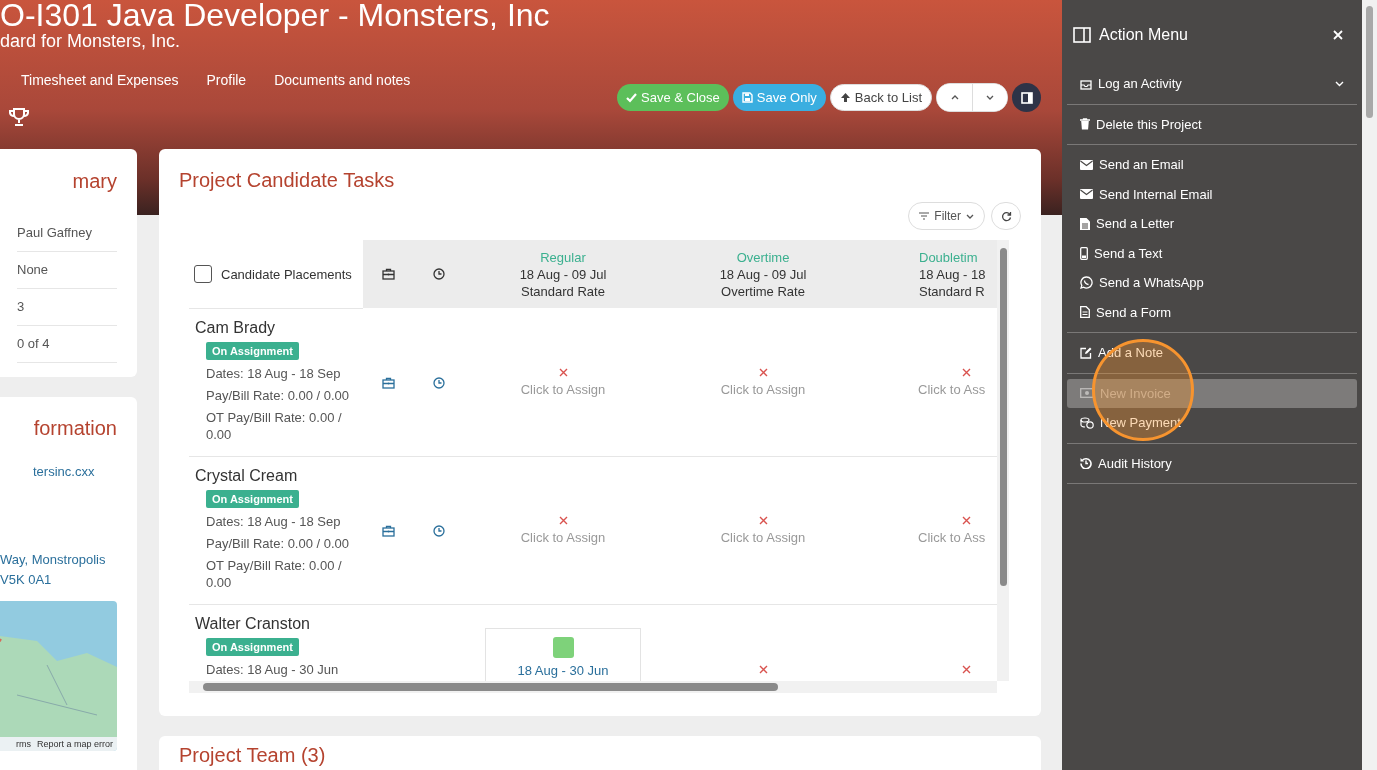 The width and height of the screenshot is (1377, 770). What do you see at coordinates (1212, 312) in the screenshot?
I see `action-menu-item: Send a Form` at bounding box center [1212, 312].